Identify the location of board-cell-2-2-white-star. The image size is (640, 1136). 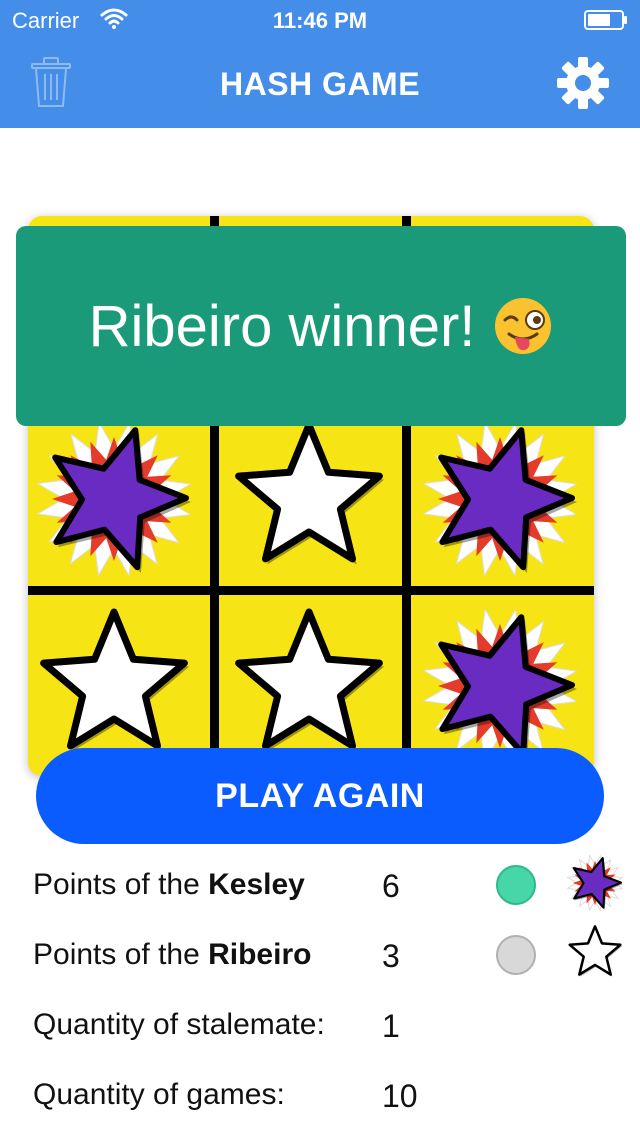
(310, 680).